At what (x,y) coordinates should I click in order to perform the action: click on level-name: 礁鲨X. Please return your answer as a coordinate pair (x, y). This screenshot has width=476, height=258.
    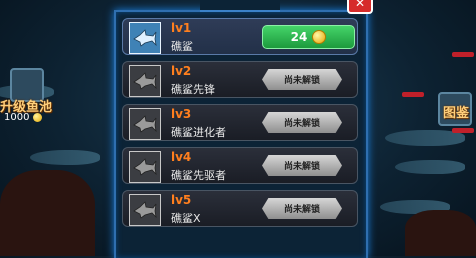
    Looking at the image, I should click on (186, 218).